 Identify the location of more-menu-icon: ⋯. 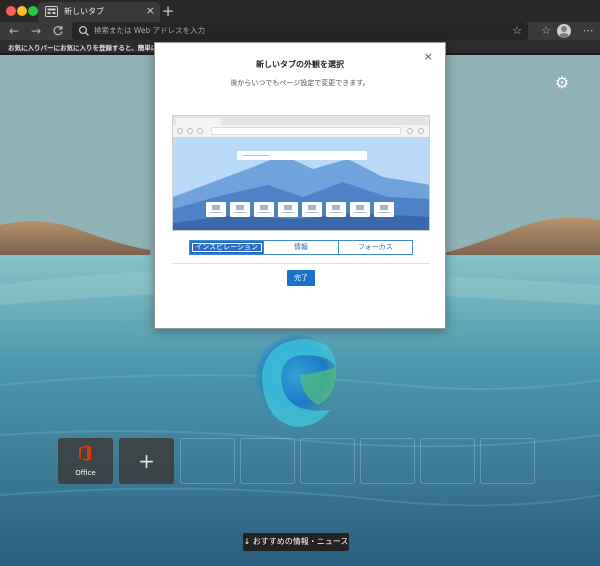
(588, 31).